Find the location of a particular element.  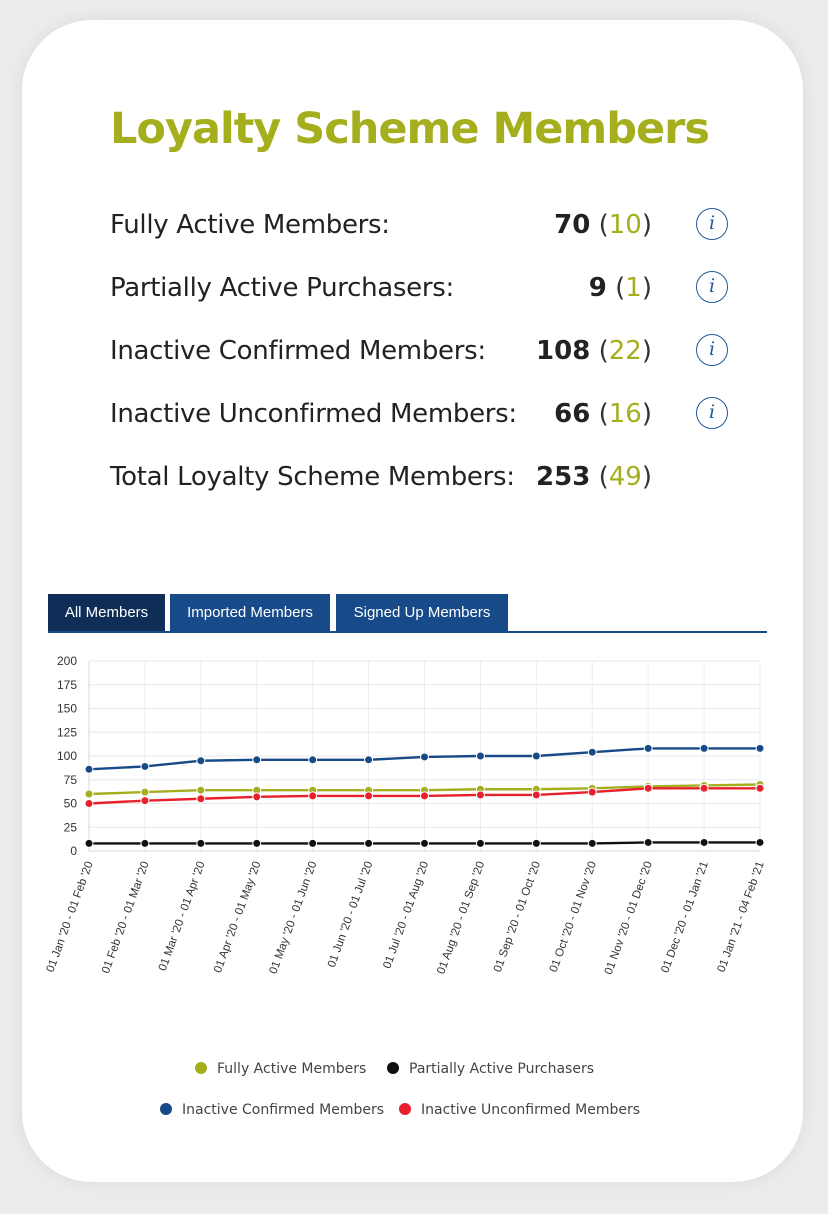

stat-label: Partially Active Purchasers: is located at coordinates (282, 288).